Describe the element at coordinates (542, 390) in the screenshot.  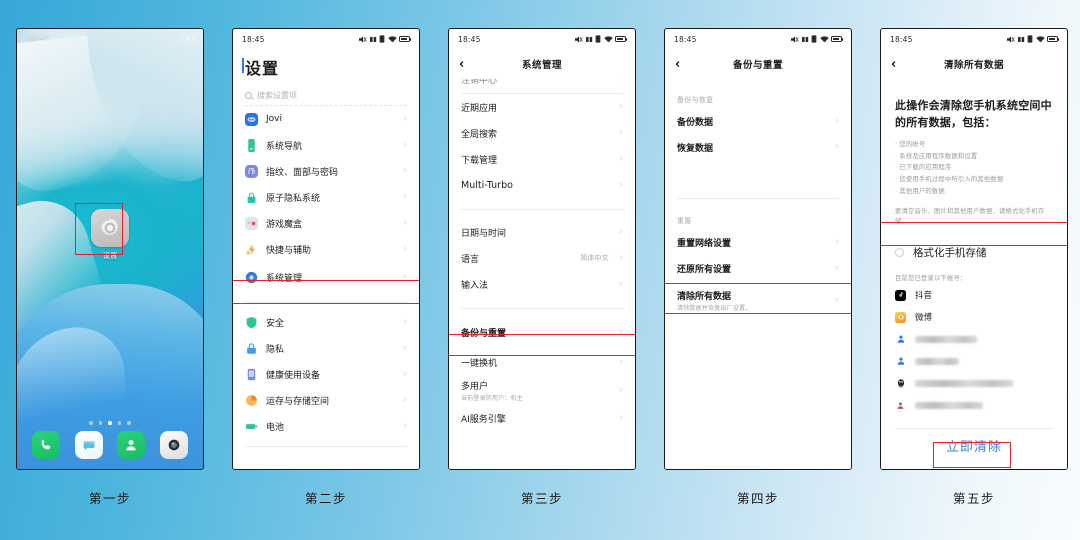
I see `list-item-multi-user: 多用户 当前登录的用户：机主 ›` at that location.